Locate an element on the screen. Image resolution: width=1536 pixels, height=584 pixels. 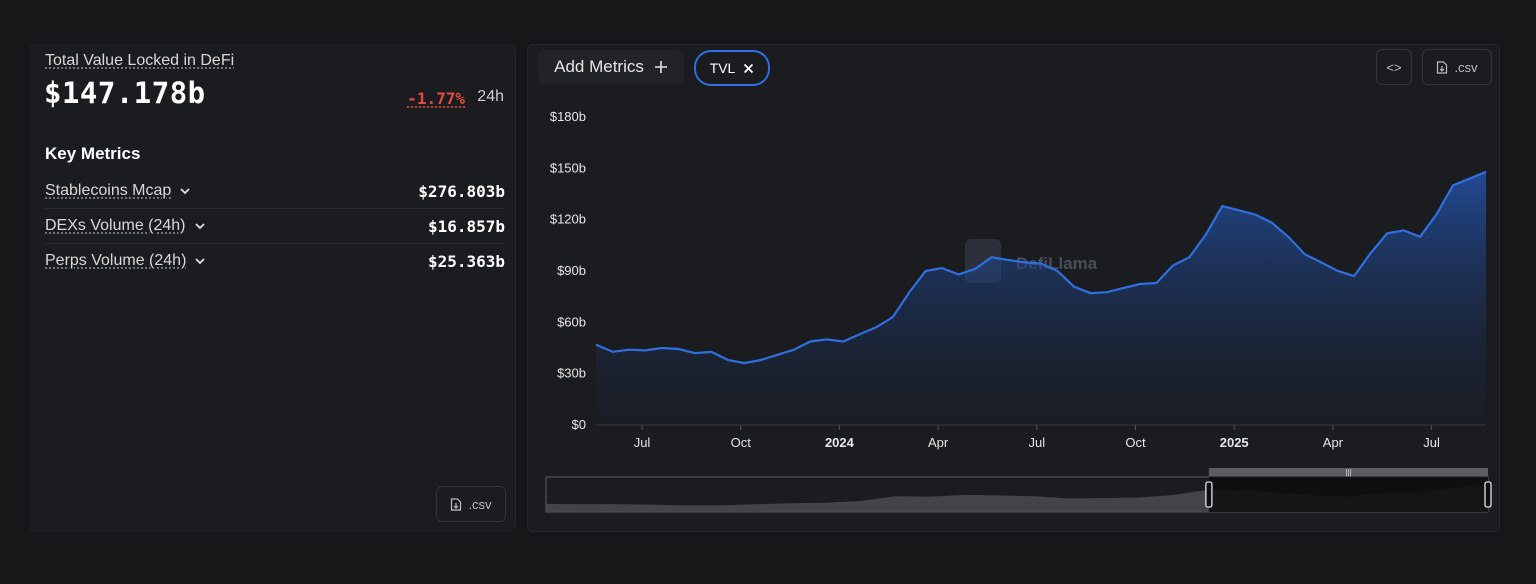
embed-code-icon: <> is located at coordinates (1394, 67).